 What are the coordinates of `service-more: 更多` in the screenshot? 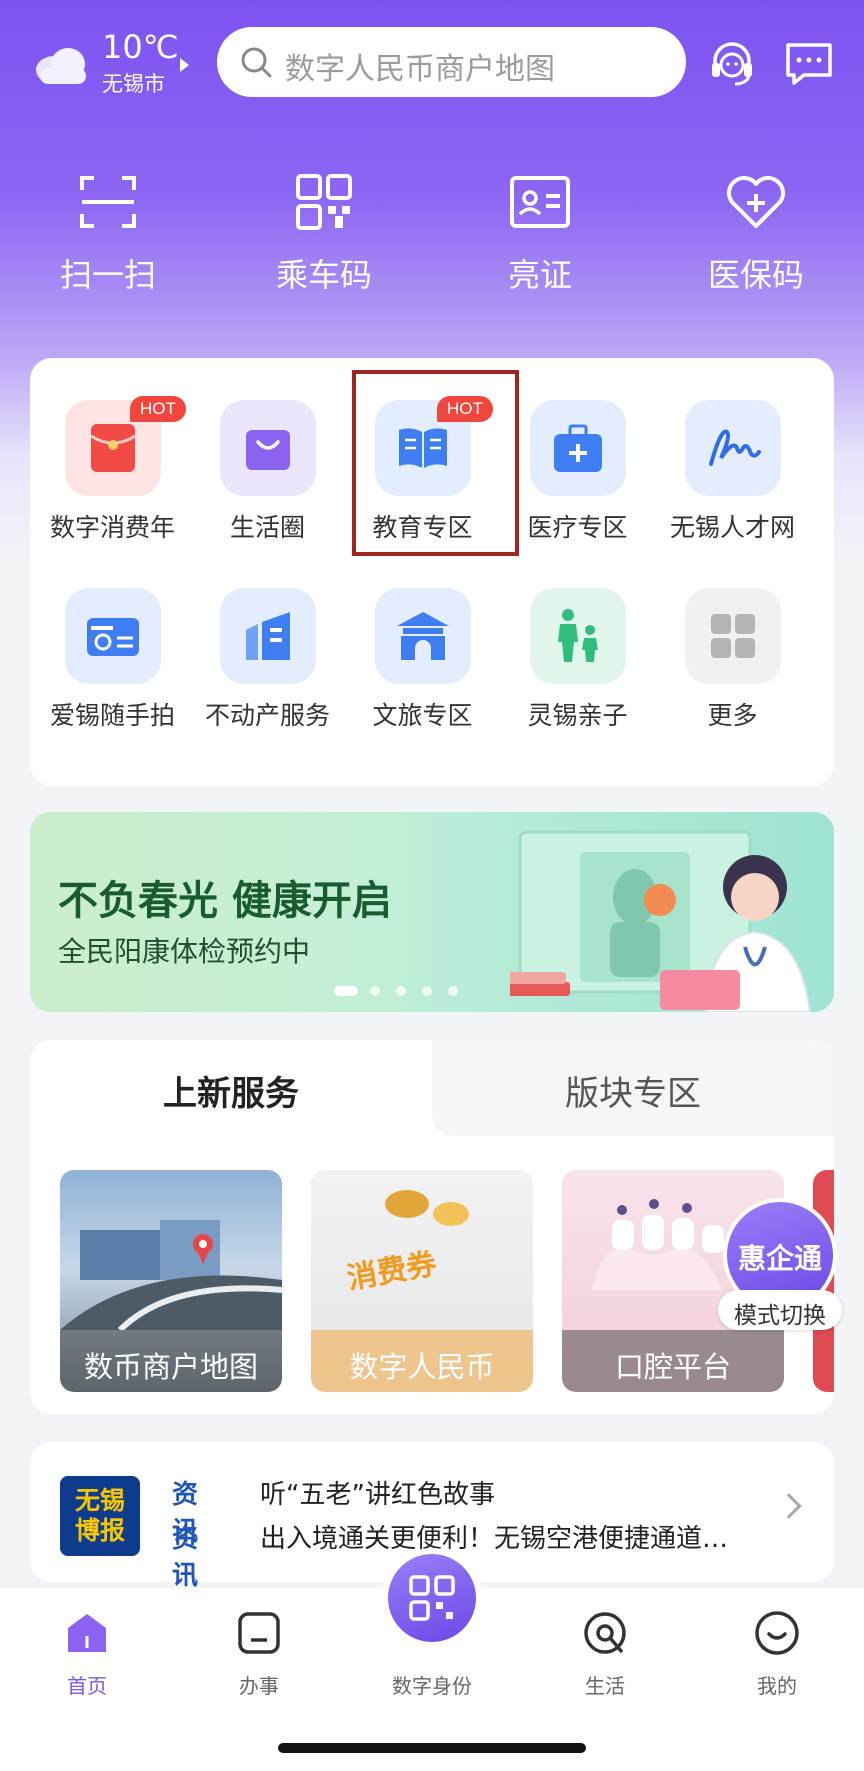 It's located at (732, 638).